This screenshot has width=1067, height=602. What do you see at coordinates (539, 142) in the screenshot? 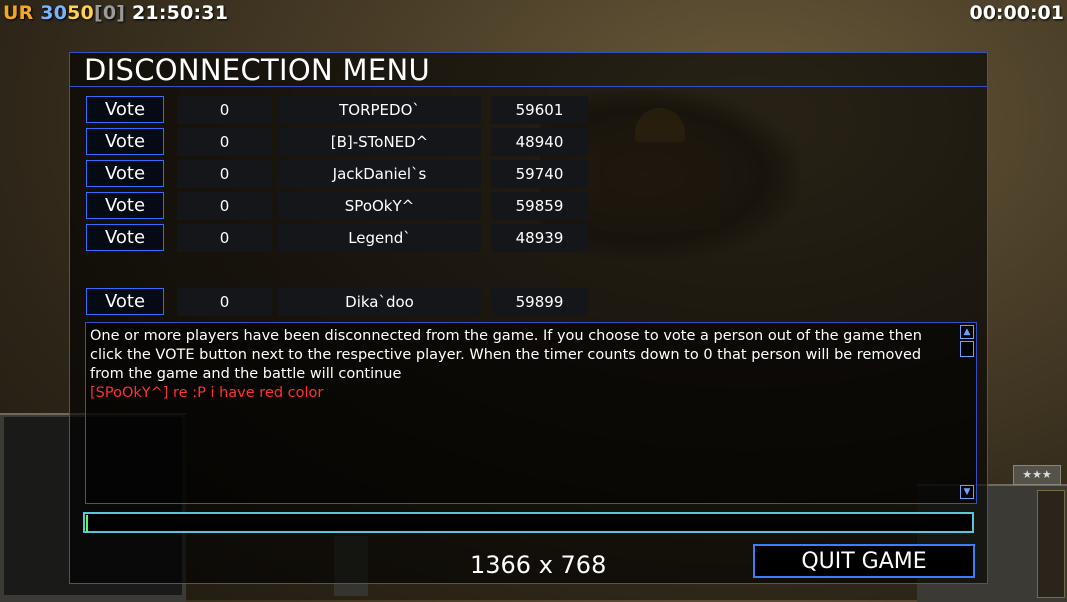
I see `player-ping: 48940` at bounding box center [539, 142].